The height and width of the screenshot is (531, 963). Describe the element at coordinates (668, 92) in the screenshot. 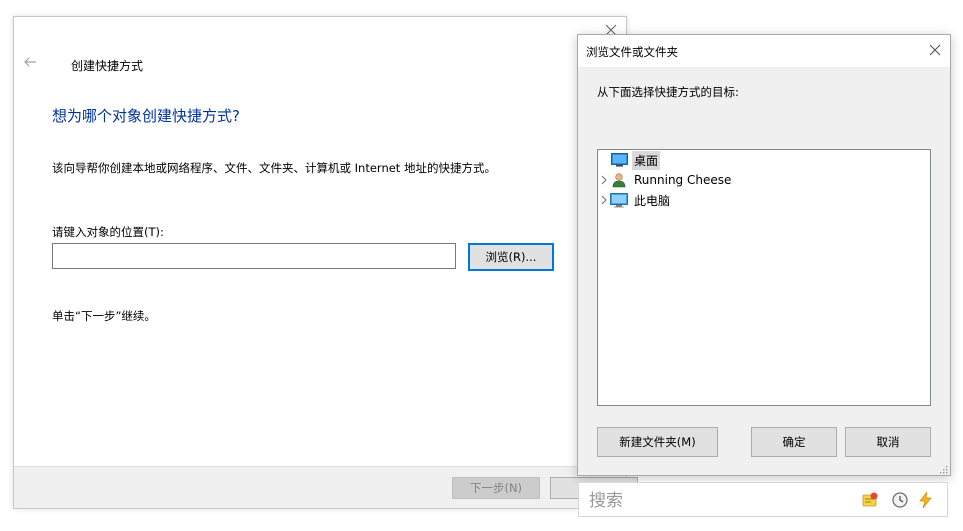

I see `dialog-instruction: 从下面选择快捷方式的目标:` at that location.